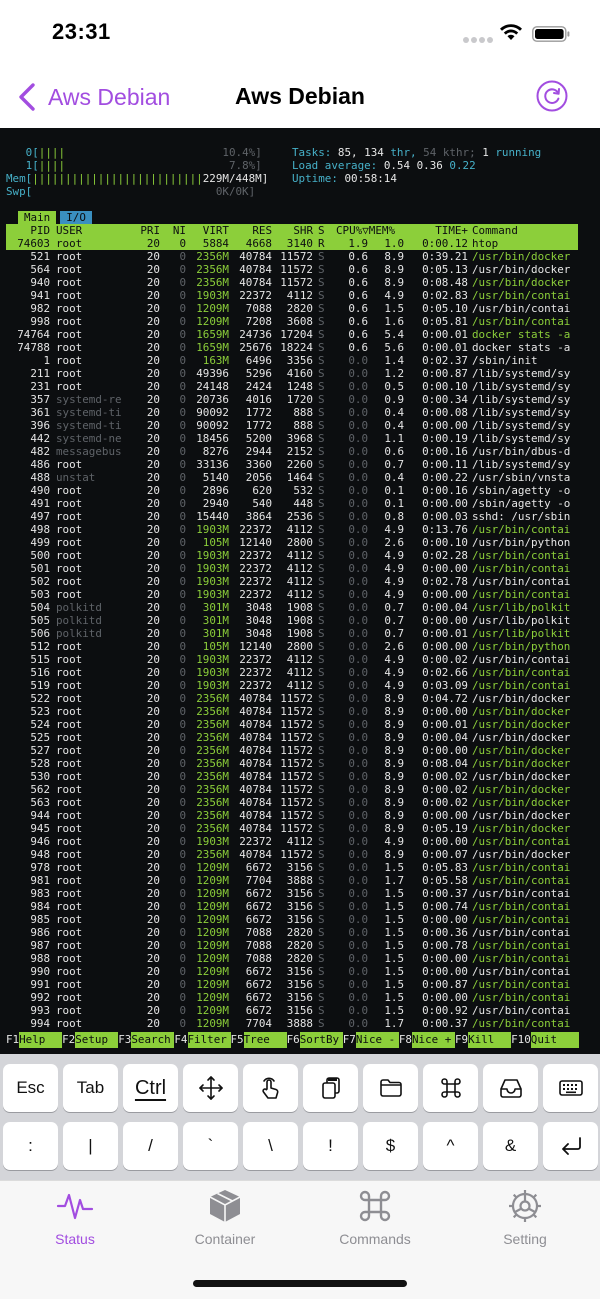 The height and width of the screenshot is (1299, 600). What do you see at coordinates (209, 1040) in the screenshot?
I see `function-key-label: Filter` at bounding box center [209, 1040].